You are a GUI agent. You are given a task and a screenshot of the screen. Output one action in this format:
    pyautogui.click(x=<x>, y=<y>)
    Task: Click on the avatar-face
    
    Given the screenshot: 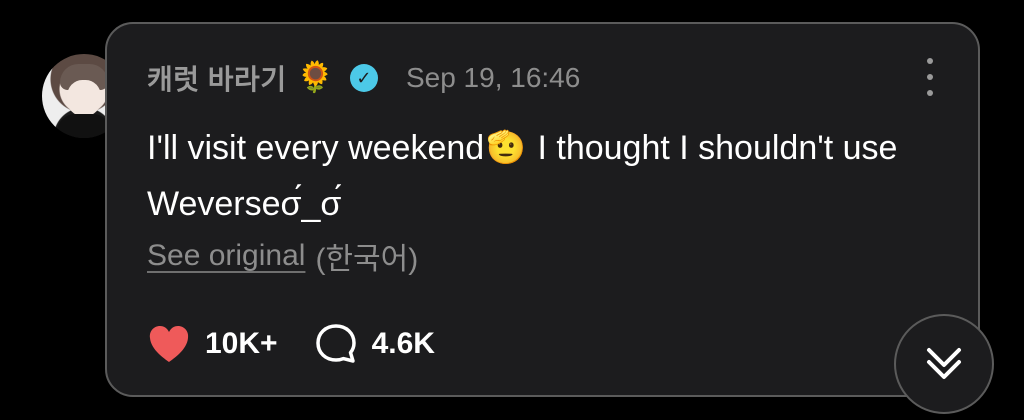 What is the action you would take?
    pyautogui.click(x=84, y=98)
    